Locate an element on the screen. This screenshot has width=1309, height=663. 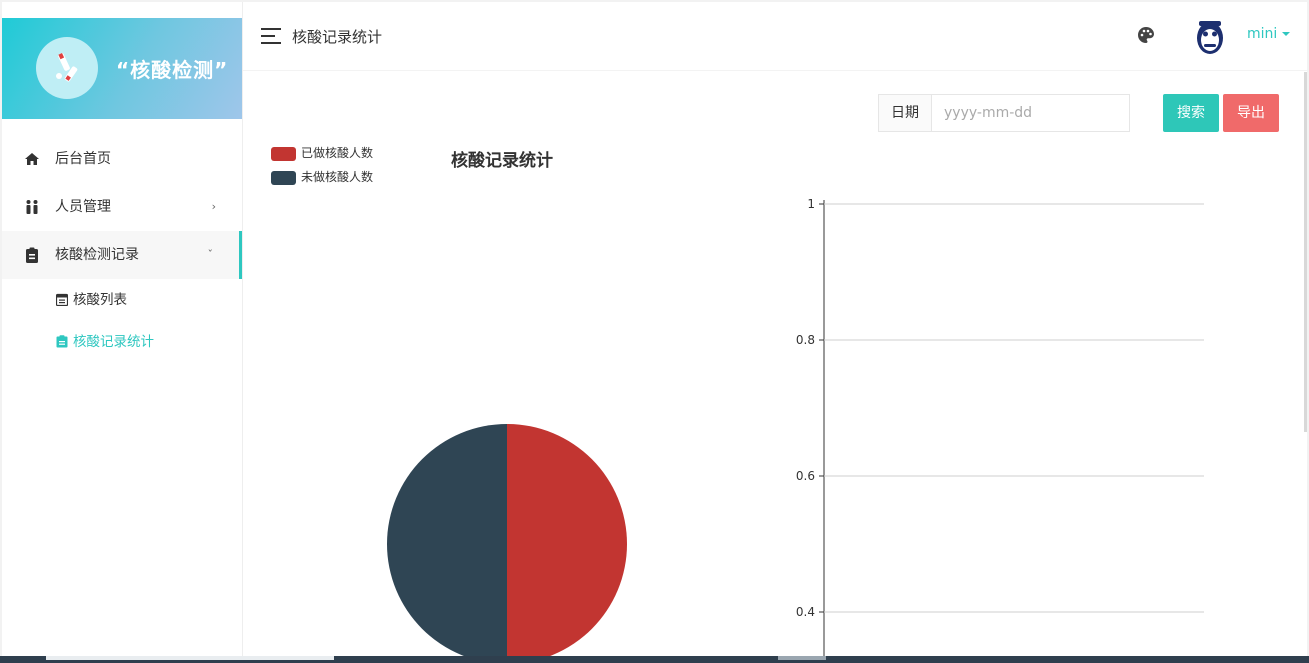
sidebar-menu: 后台首页 人员管理 › 核酸检测记录 ˇ 核酸列表 核酸记录统计 is located at coordinates (122, 249).